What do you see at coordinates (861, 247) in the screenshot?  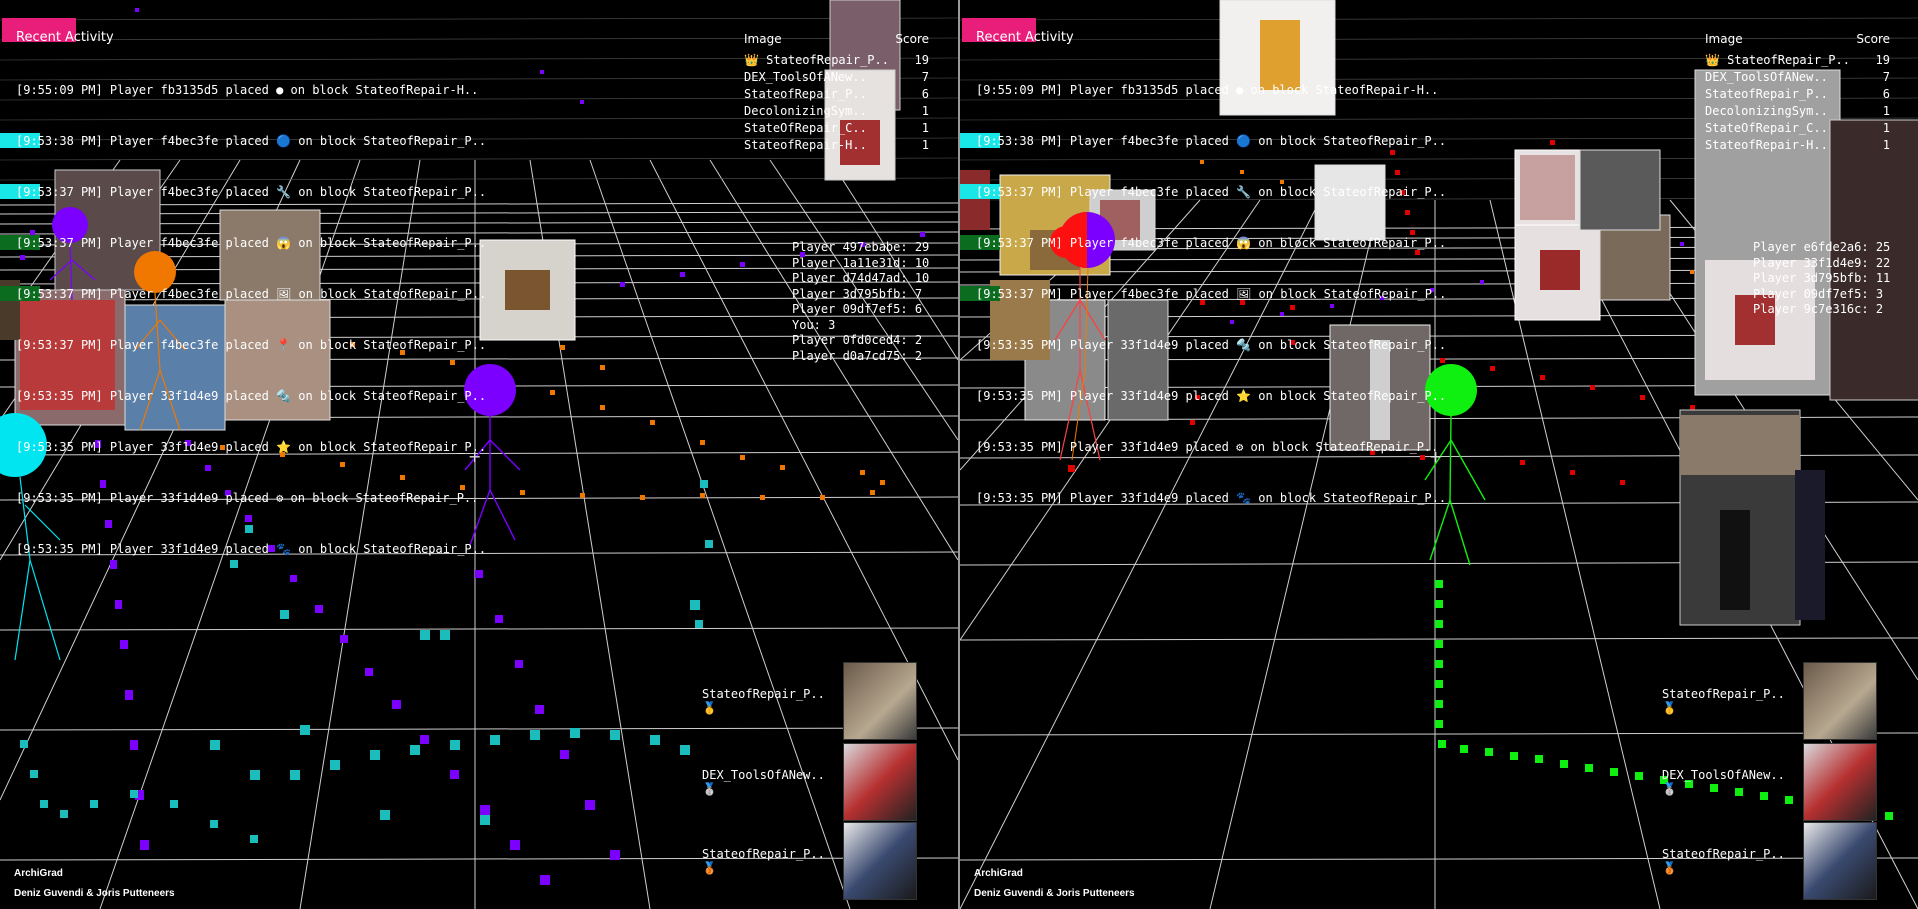 I see `player-score: Player 497ebabe: 29` at bounding box center [861, 247].